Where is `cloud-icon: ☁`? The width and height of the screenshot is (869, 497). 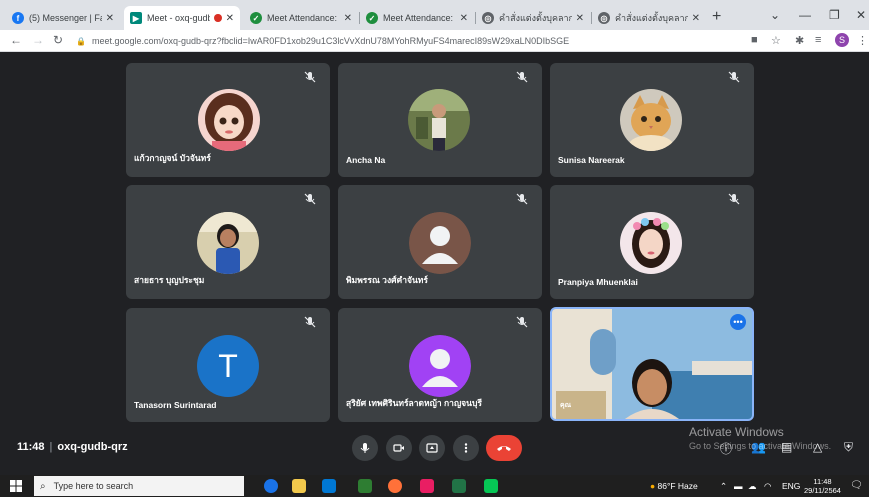 cloud-icon: ☁ is located at coordinates (752, 486).